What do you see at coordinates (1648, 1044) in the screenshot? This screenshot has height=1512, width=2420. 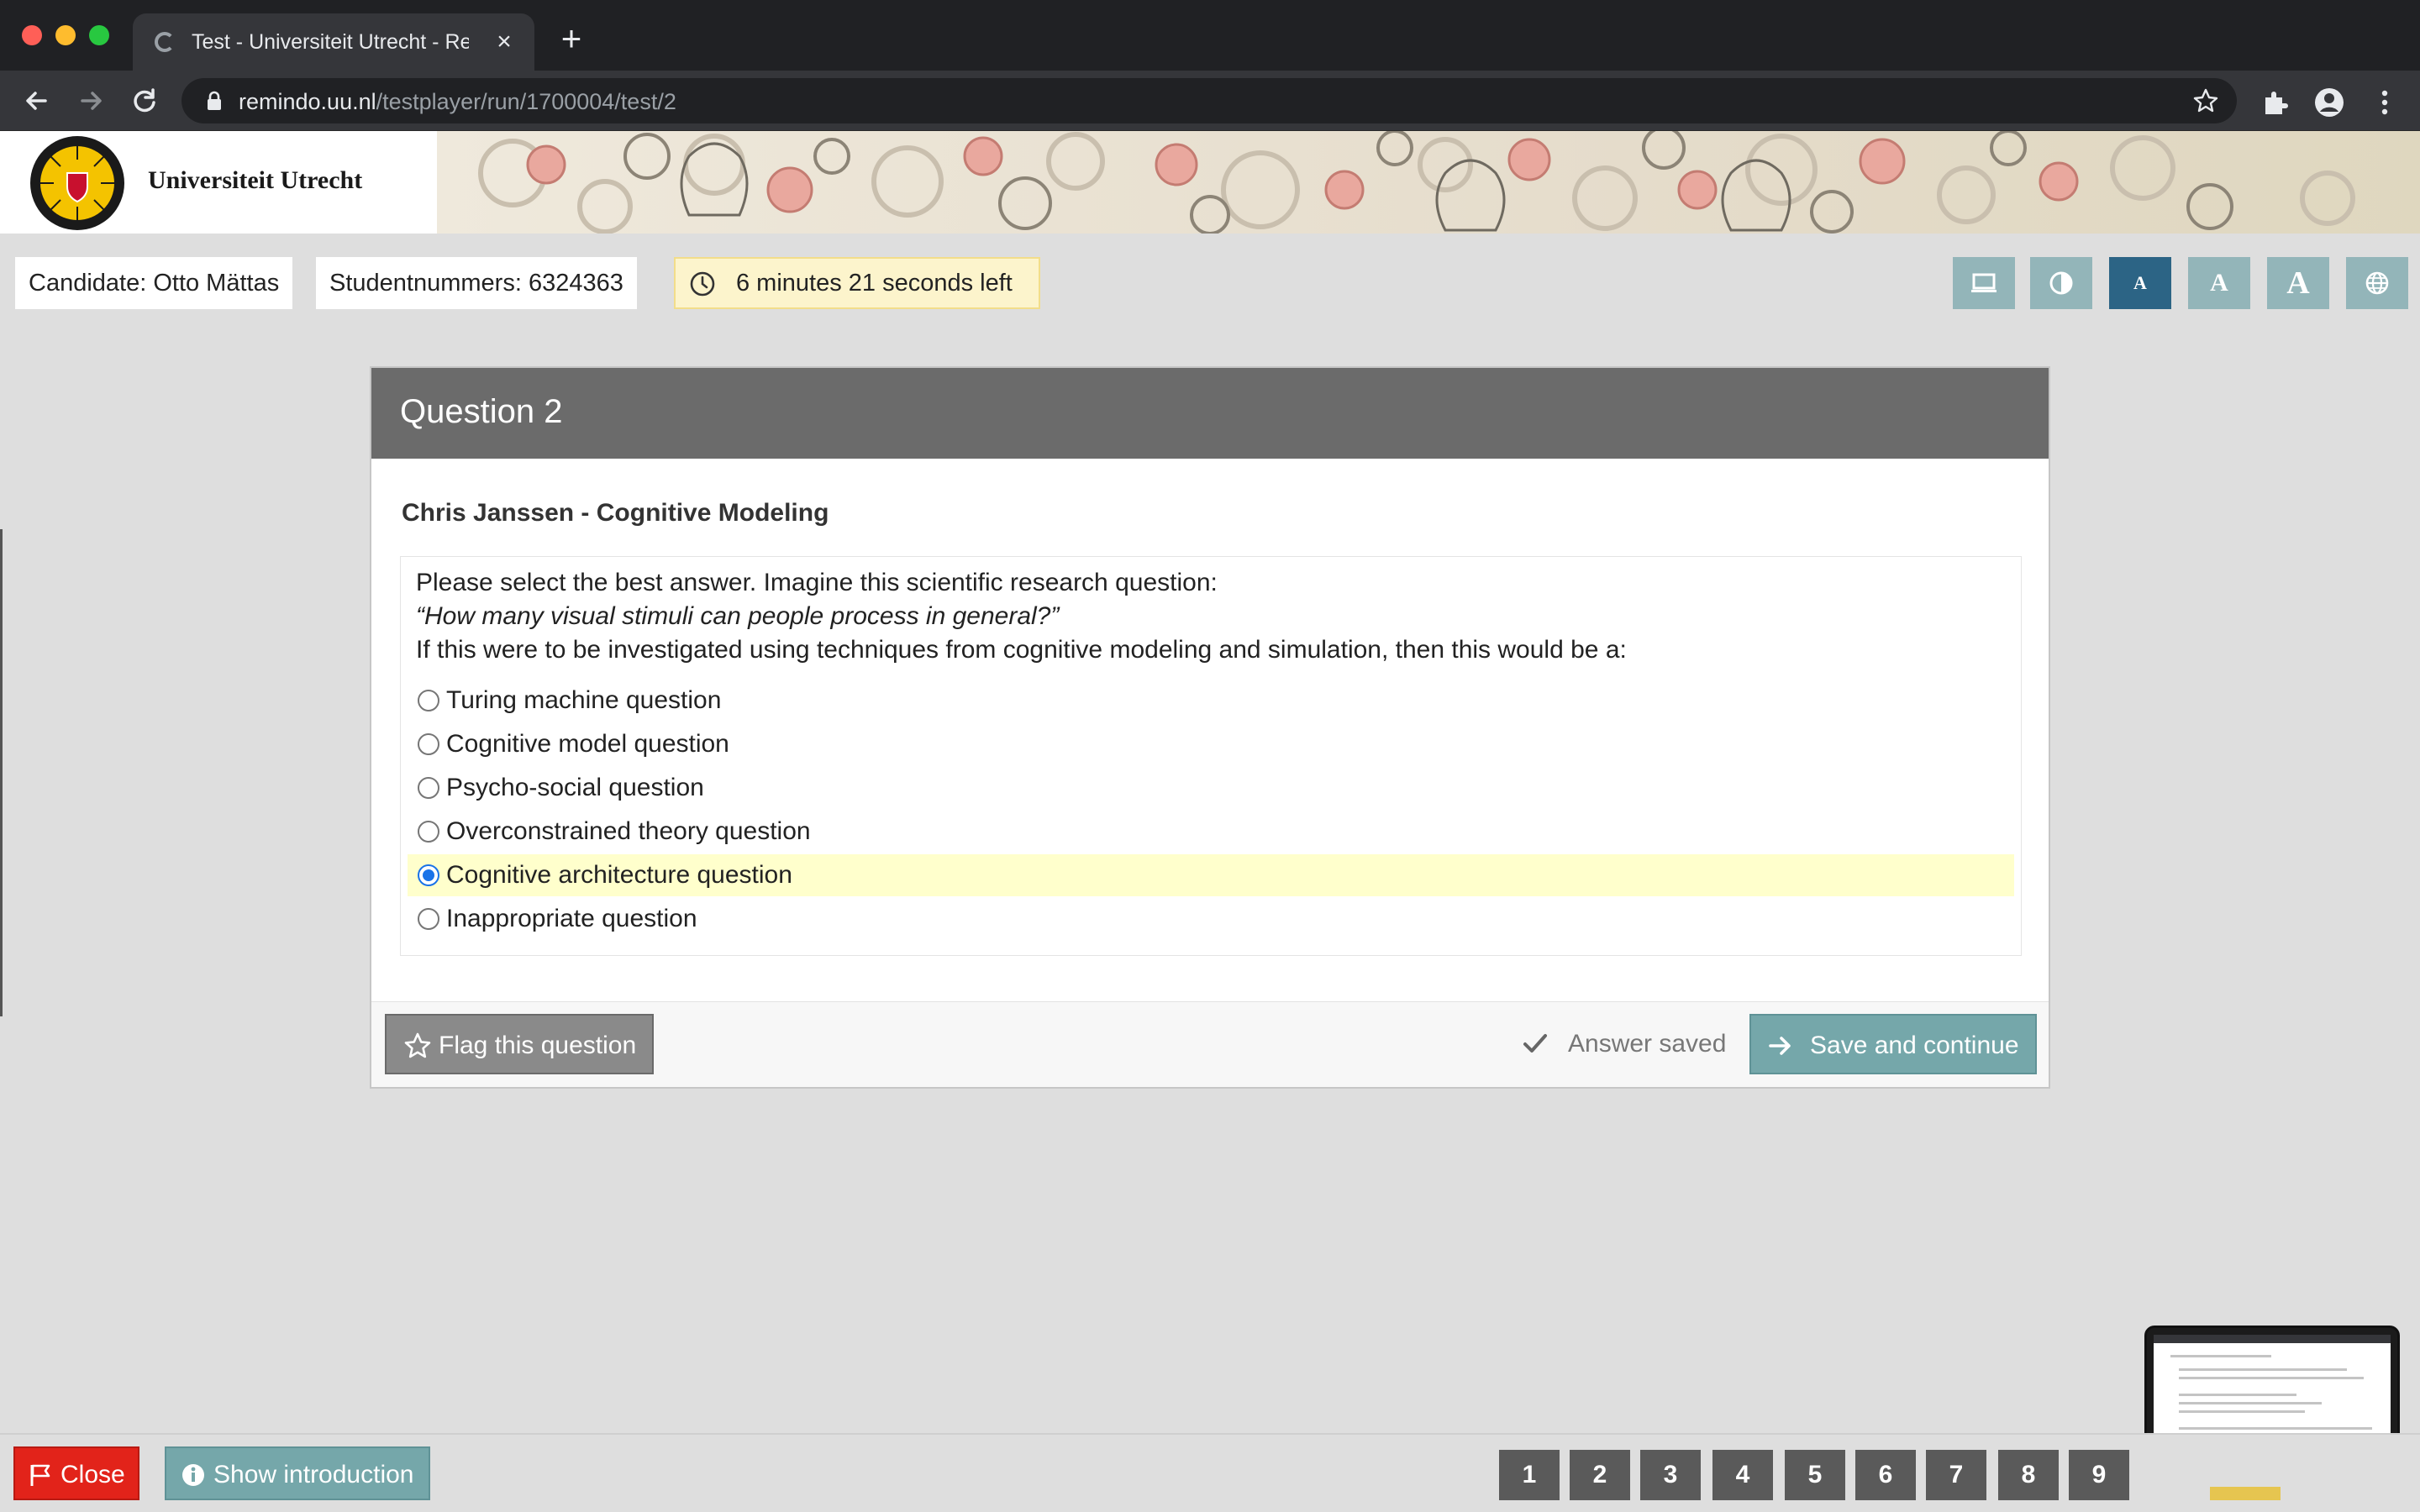 I see `saved-label: Answer saved` at bounding box center [1648, 1044].